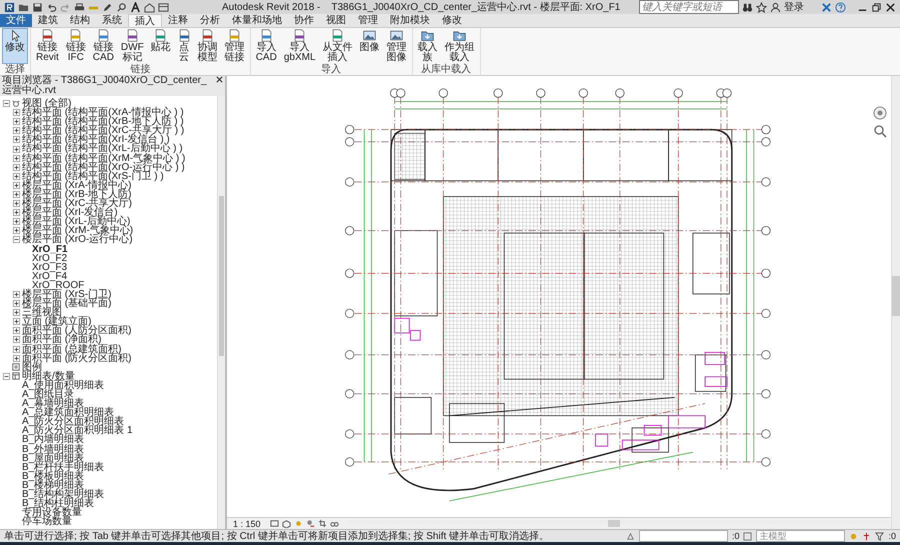  Describe the element at coordinates (58, 285) in the screenshot. I see `tree-item: XrO_ROOF` at that location.